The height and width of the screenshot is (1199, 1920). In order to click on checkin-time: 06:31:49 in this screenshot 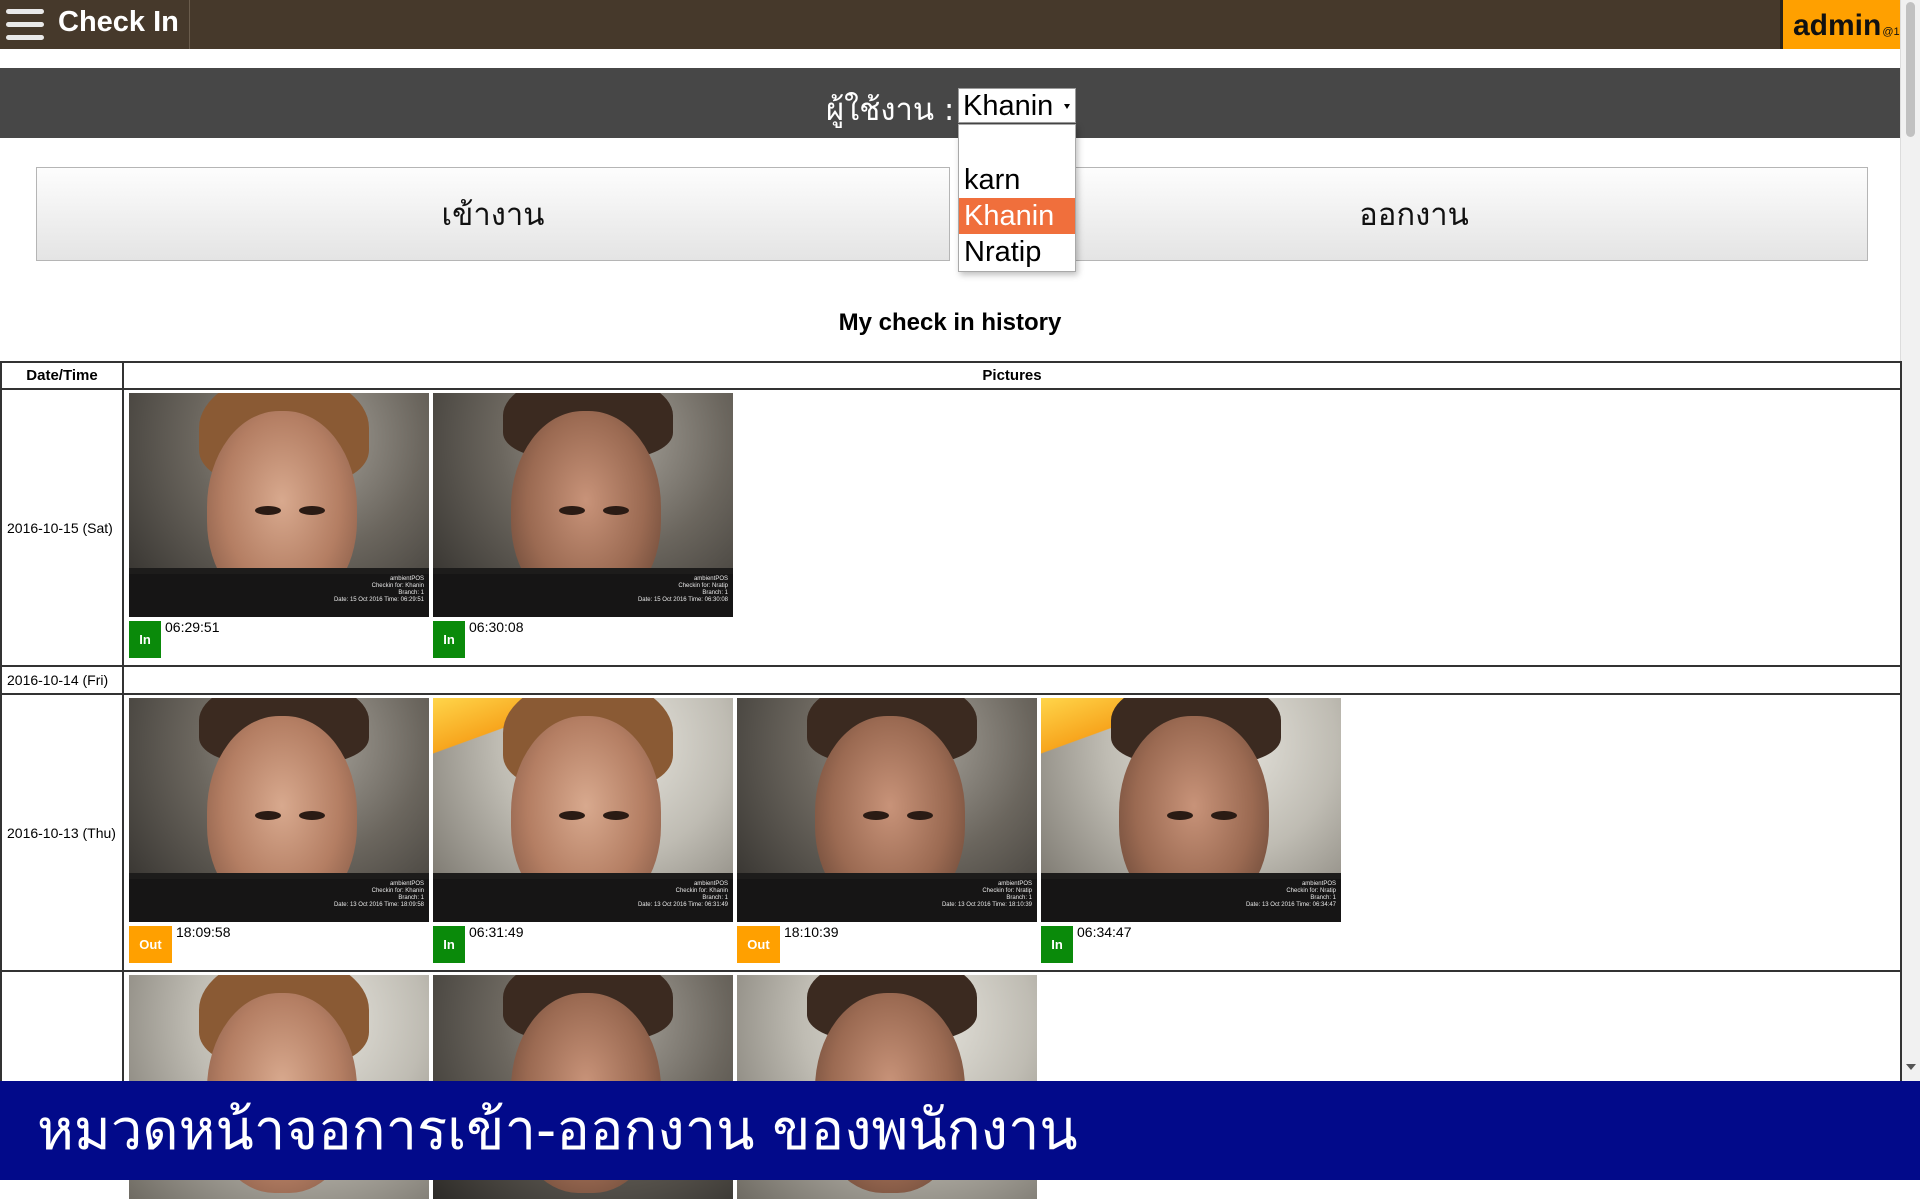, I will do `click(496, 932)`.